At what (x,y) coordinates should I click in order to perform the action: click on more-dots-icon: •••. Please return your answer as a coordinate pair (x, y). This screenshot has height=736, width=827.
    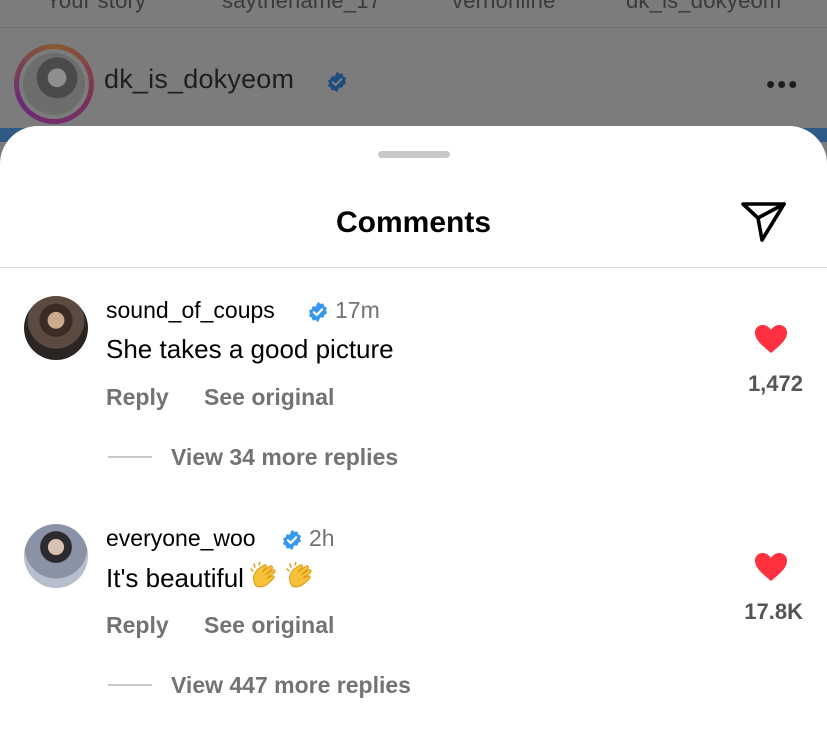
    Looking at the image, I should click on (782, 84).